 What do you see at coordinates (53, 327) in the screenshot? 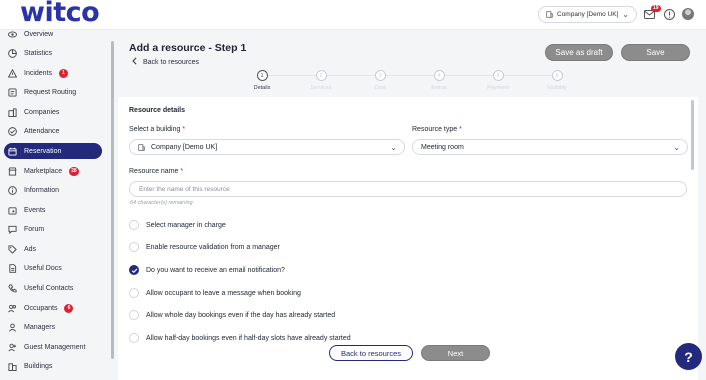
I see `sidebar-item-managers: Managers` at bounding box center [53, 327].